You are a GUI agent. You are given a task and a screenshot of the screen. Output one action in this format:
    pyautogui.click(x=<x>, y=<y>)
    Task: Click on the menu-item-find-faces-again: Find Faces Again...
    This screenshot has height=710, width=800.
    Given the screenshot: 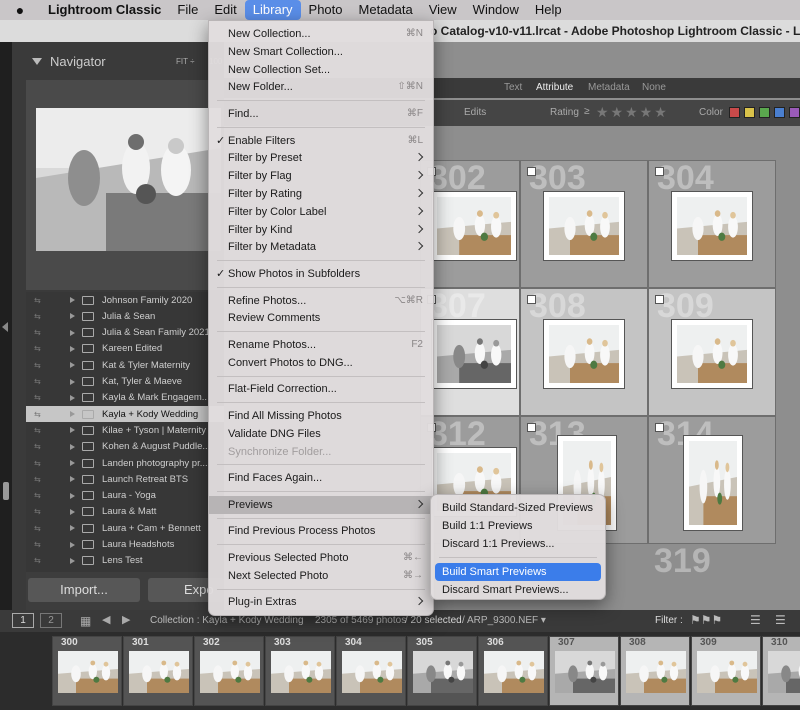 What is the action you would take?
    pyautogui.click(x=321, y=478)
    